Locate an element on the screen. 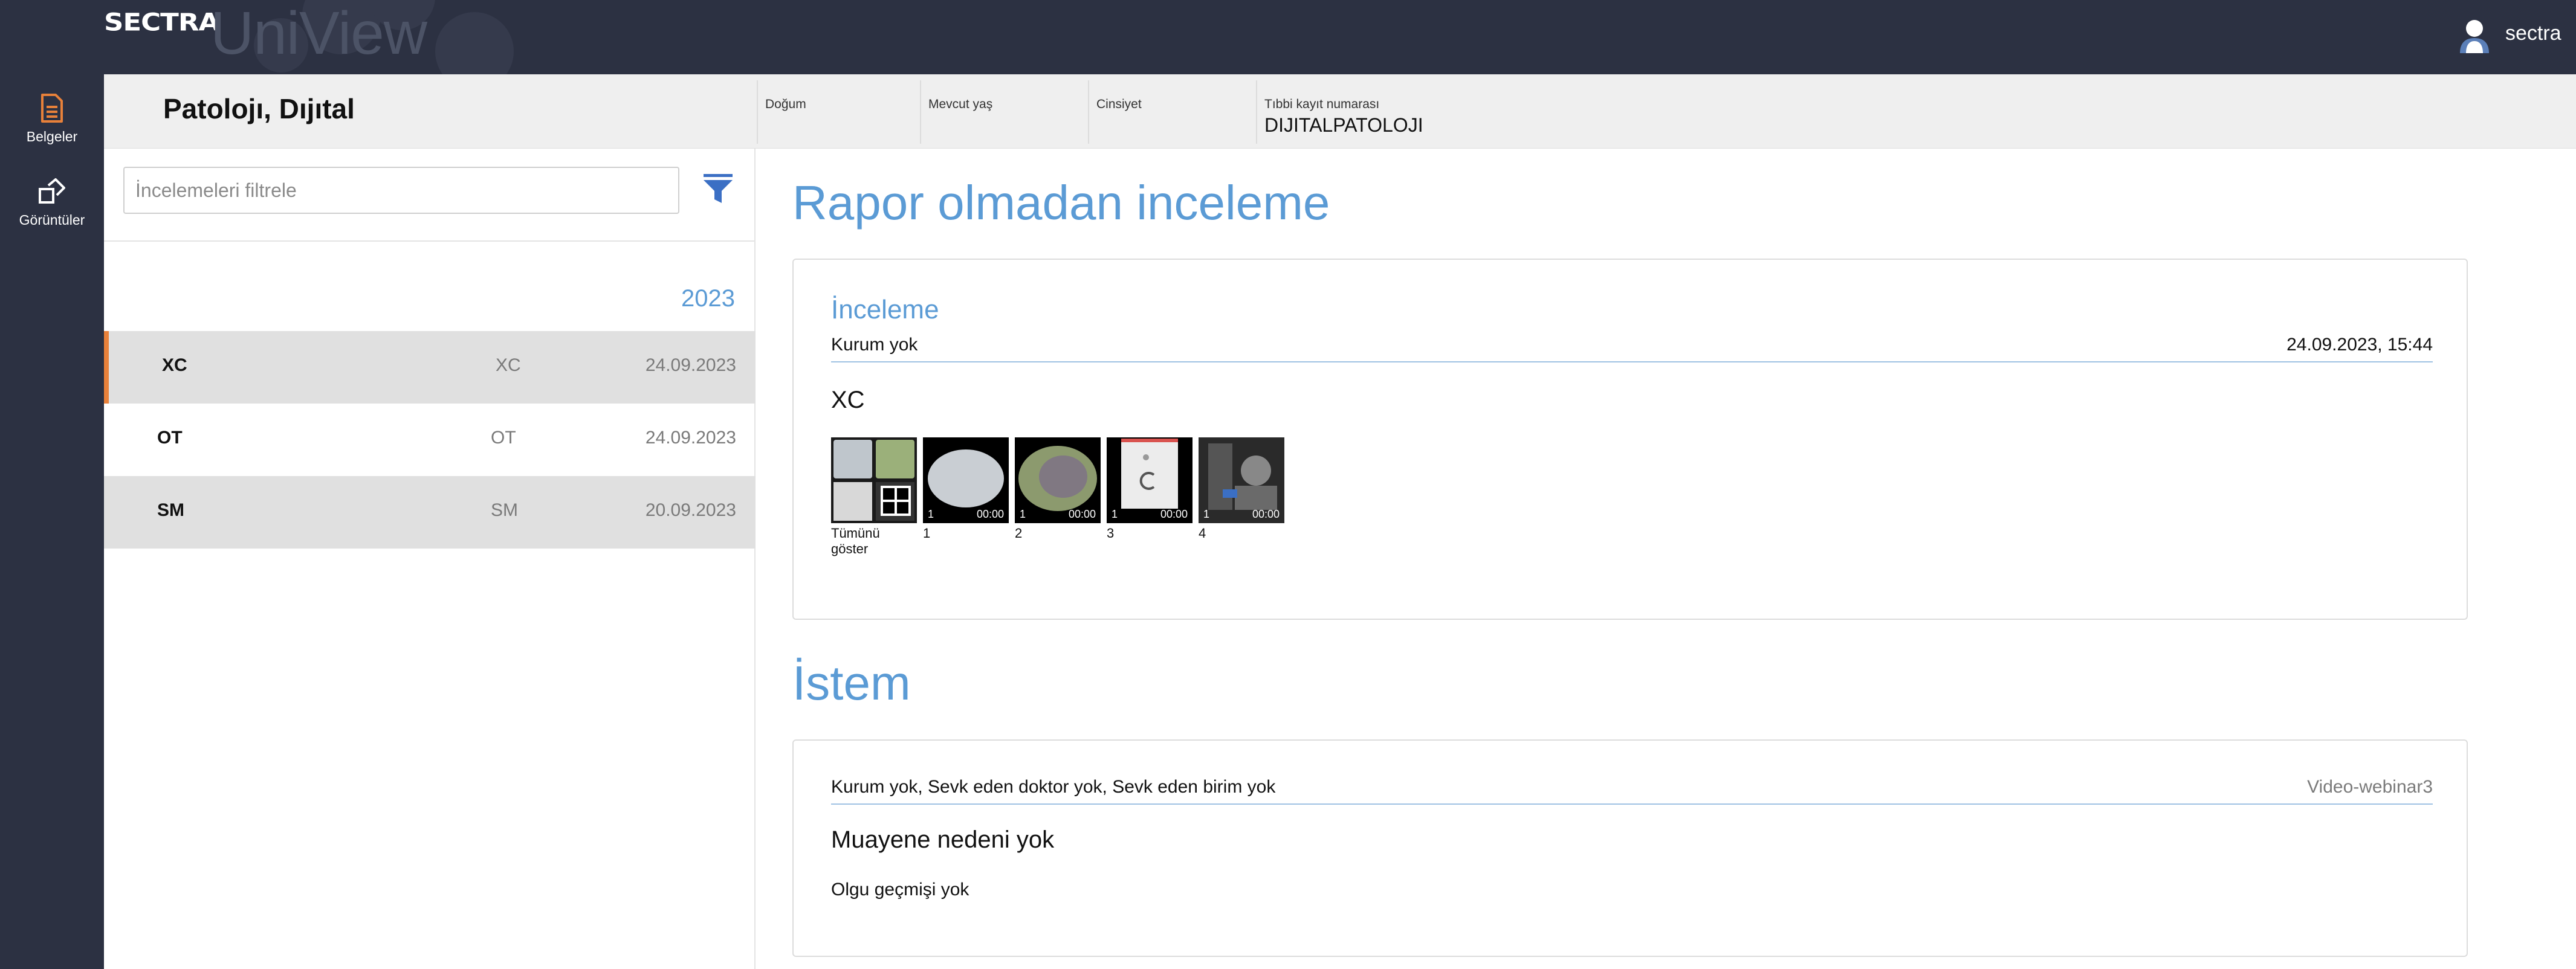  exam-institution: Kurum yok is located at coordinates (874, 345).